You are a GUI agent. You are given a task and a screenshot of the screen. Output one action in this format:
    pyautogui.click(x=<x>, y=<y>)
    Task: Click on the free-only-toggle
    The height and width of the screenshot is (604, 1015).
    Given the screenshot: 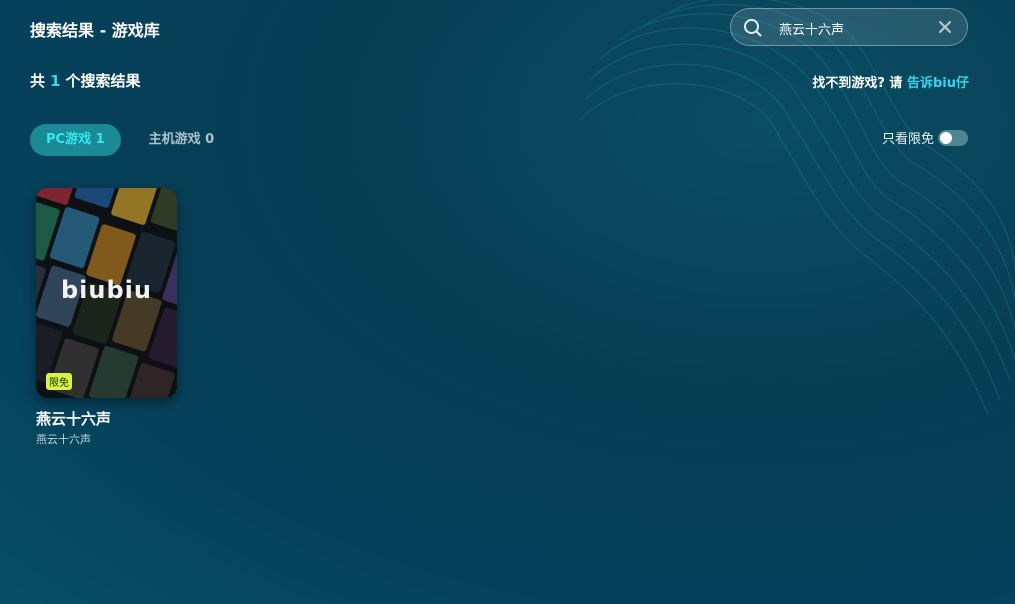 What is the action you would take?
    pyautogui.click(x=953, y=137)
    